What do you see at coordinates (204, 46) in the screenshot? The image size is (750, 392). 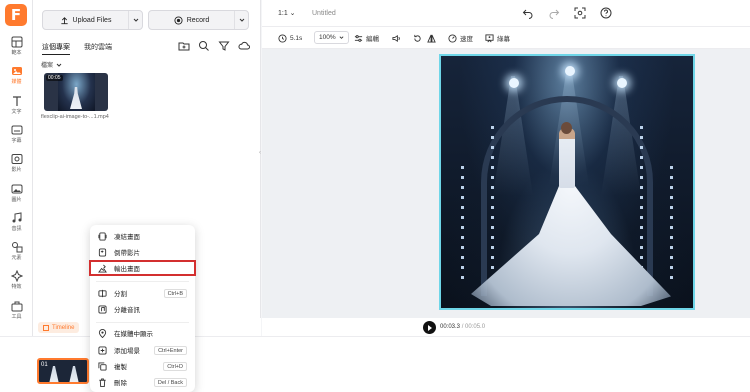 I see `search-icon` at bounding box center [204, 46].